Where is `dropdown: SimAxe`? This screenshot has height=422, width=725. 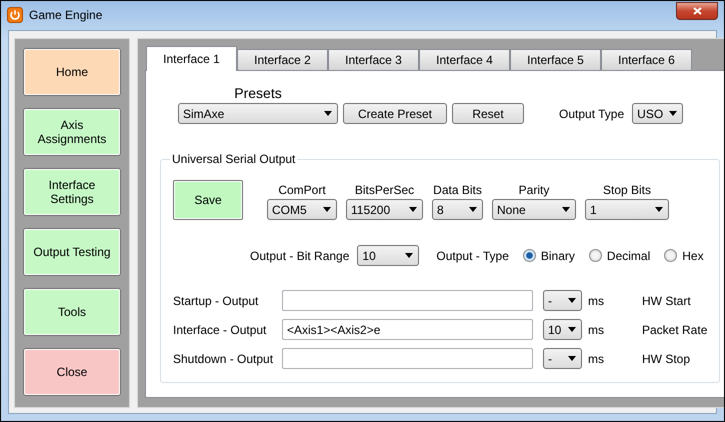
dropdown: SimAxe is located at coordinates (258, 113).